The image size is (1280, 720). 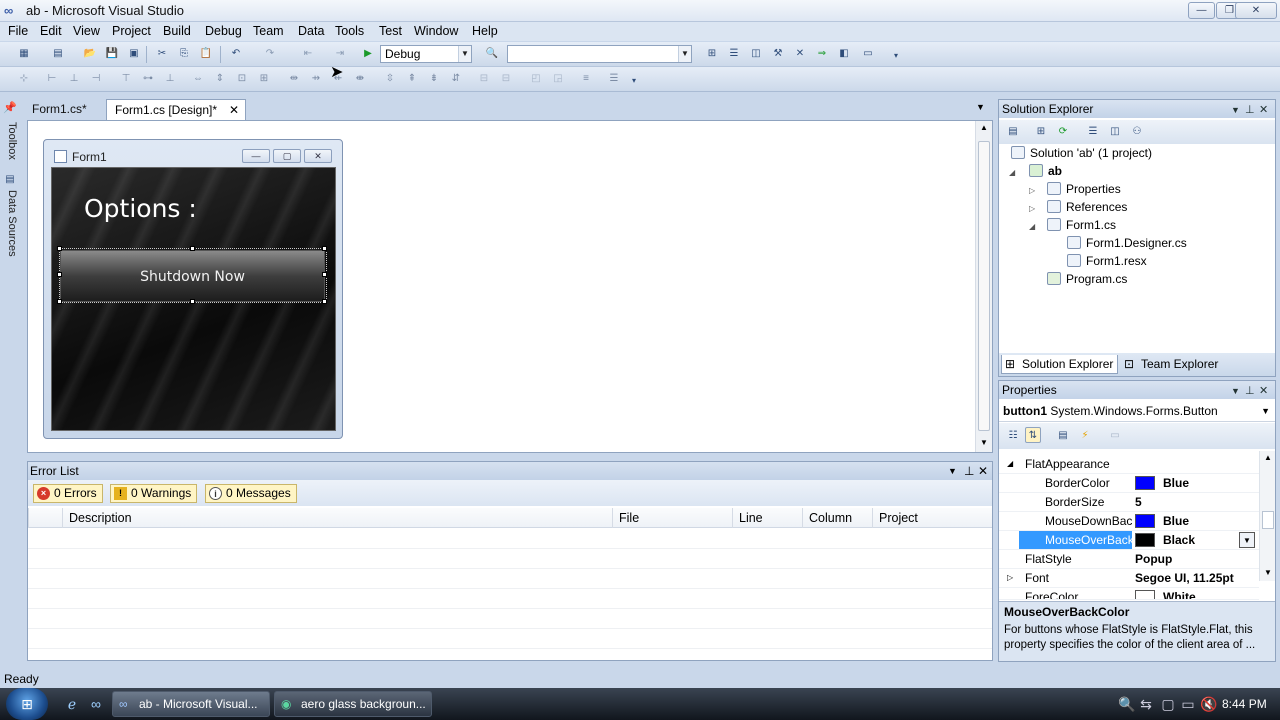 What do you see at coordinates (176, 109) in the screenshot?
I see `tab-form1-design: Form1.cs [Design]* ✕` at bounding box center [176, 109].